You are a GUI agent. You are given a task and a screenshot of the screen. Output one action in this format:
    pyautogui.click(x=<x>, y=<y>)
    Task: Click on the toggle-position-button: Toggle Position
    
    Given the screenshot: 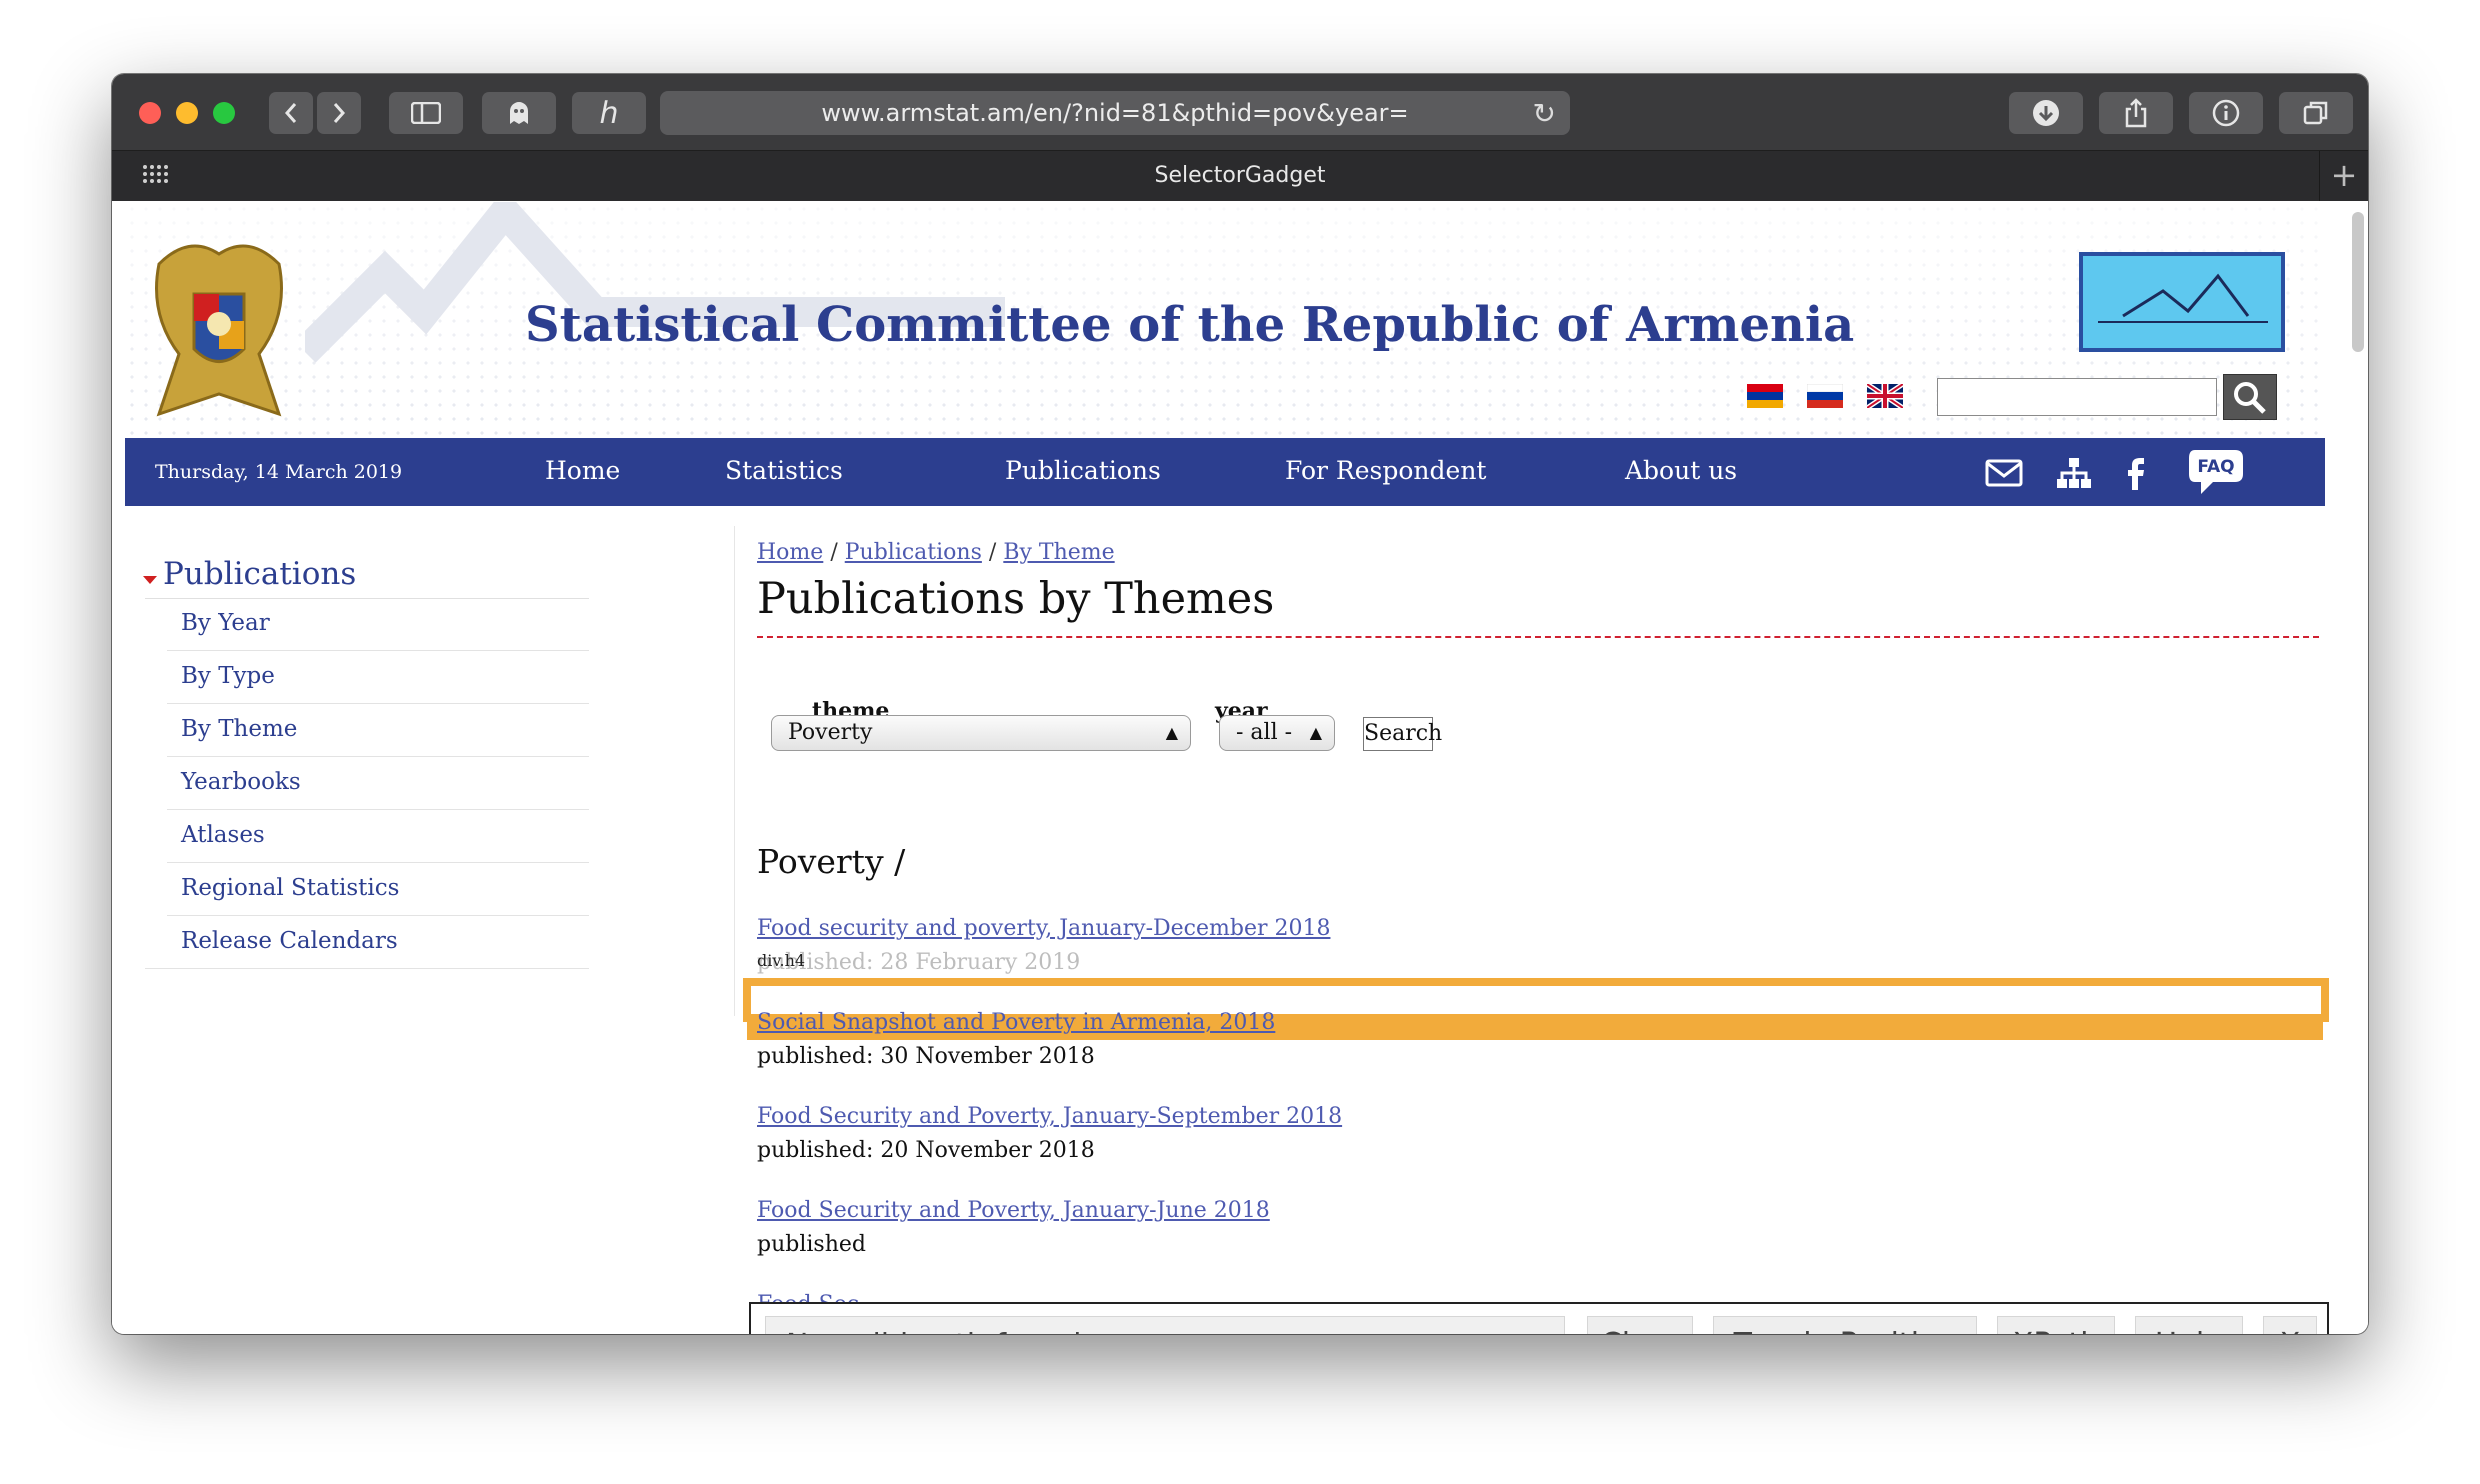 What is the action you would take?
    pyautogui.click(x=1845, y=1325)
    